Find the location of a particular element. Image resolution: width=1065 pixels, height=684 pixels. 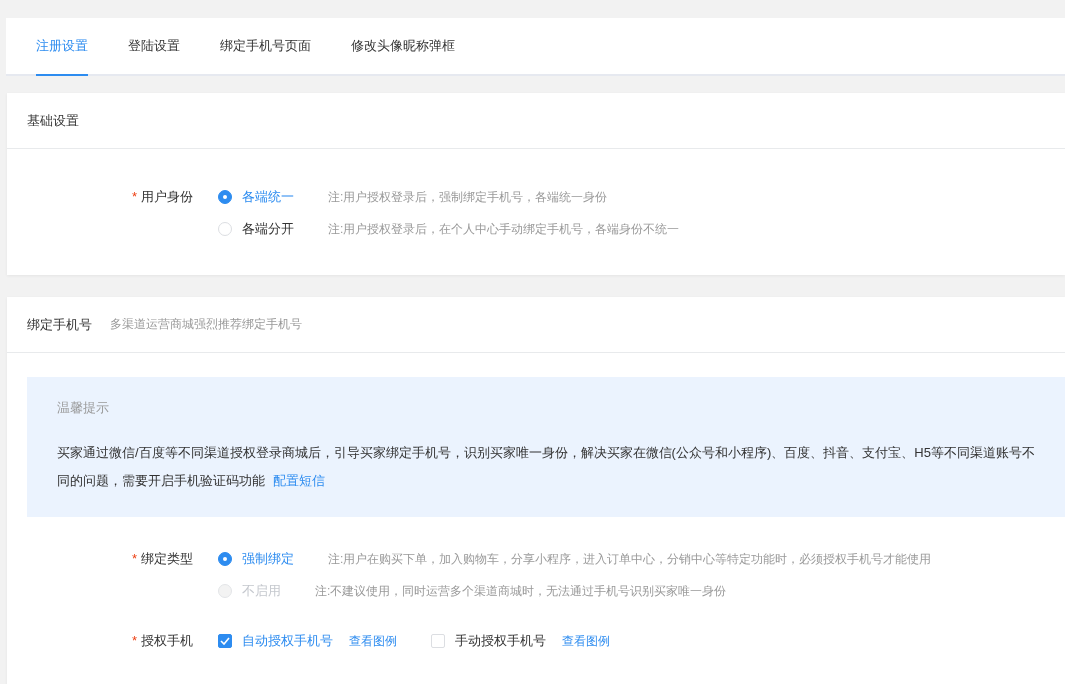

checkbox-option: 手动授权手机号 is located at coordinates (488, 641).